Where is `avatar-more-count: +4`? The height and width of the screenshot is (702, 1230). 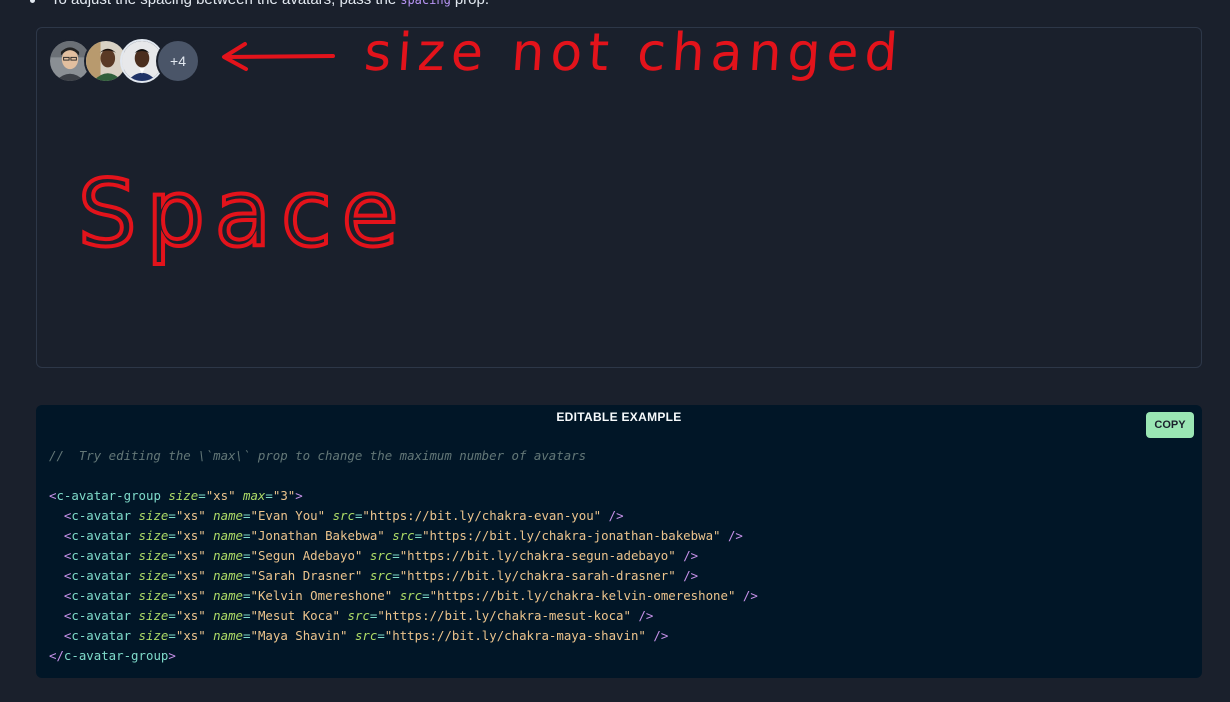 avatar-more-count: +4 is located at coordinates (178, 61).